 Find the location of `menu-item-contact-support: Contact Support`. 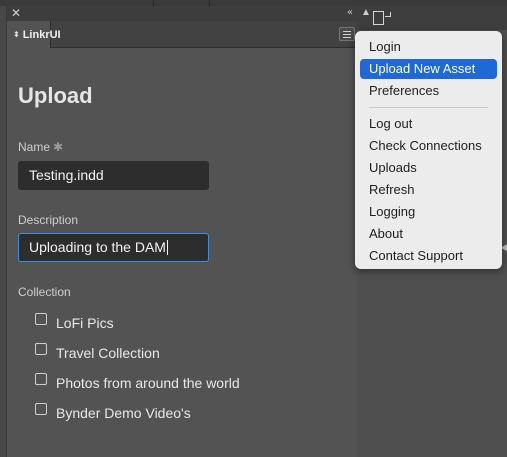

menu-item-contact-support: Contact Support is located at coordinates (428, 256).